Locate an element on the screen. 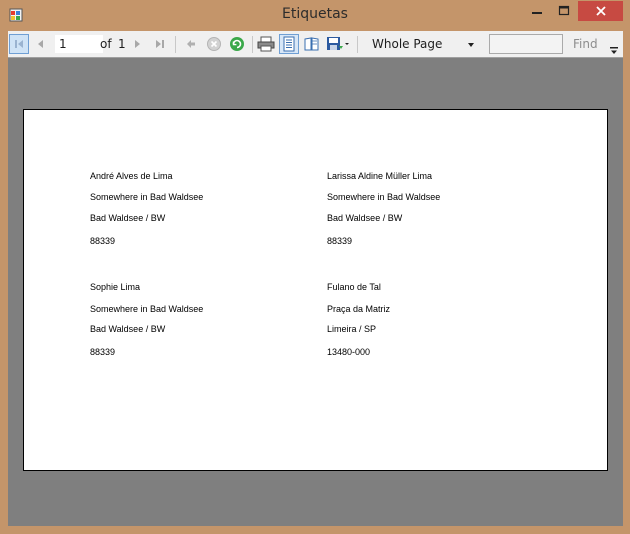 Image resolution: width=630 pixels, height=534 pixels. last-page-icon is located at coordinates (160, 44).